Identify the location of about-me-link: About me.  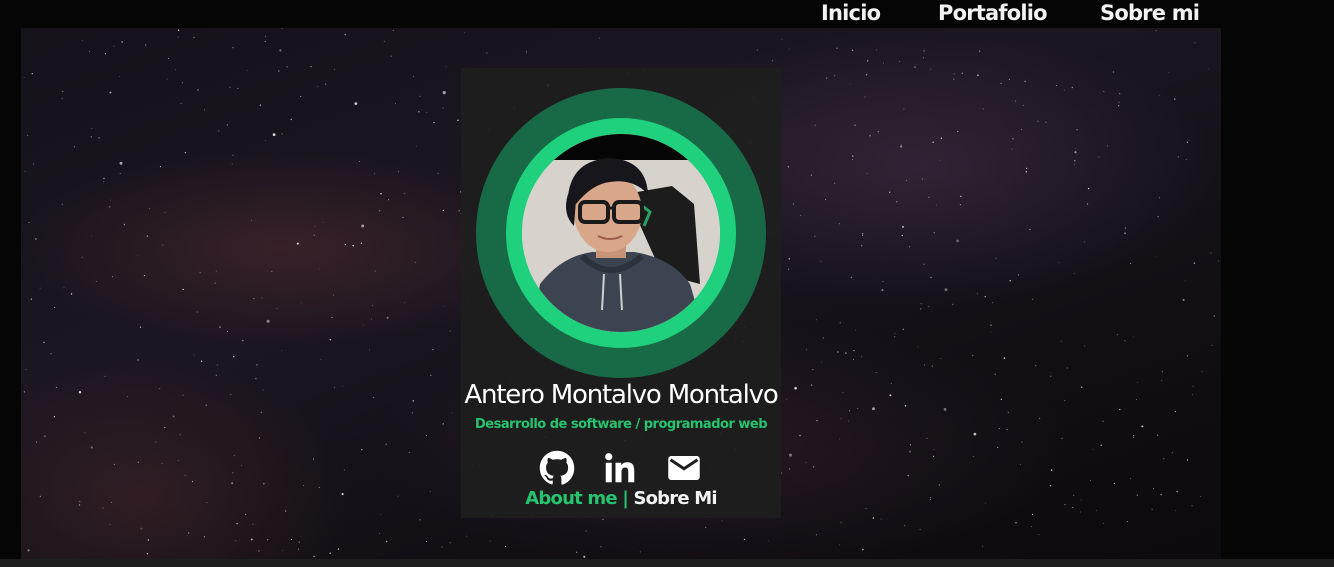
(571, 498).